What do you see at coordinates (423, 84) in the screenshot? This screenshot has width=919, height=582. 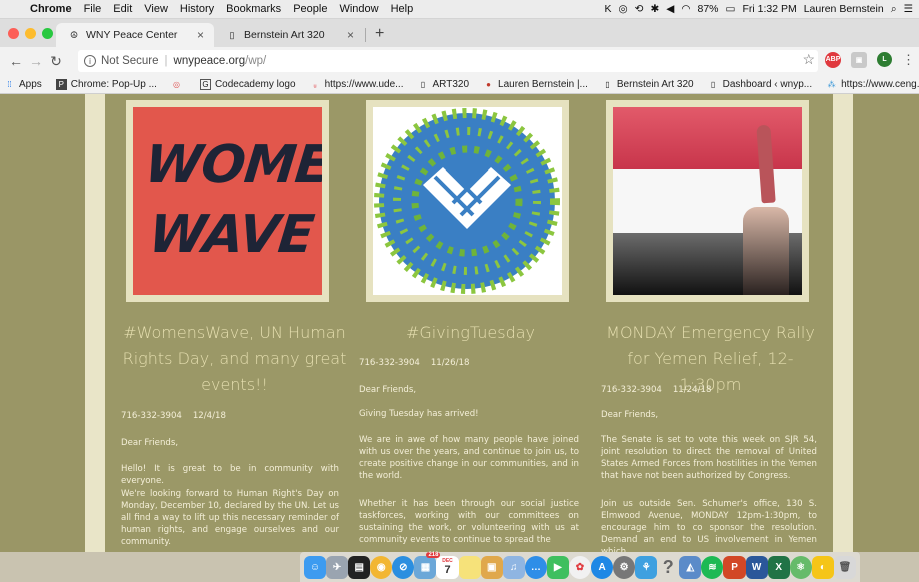 I see `doc-icon: ▯` at bounding box center [423, 84].